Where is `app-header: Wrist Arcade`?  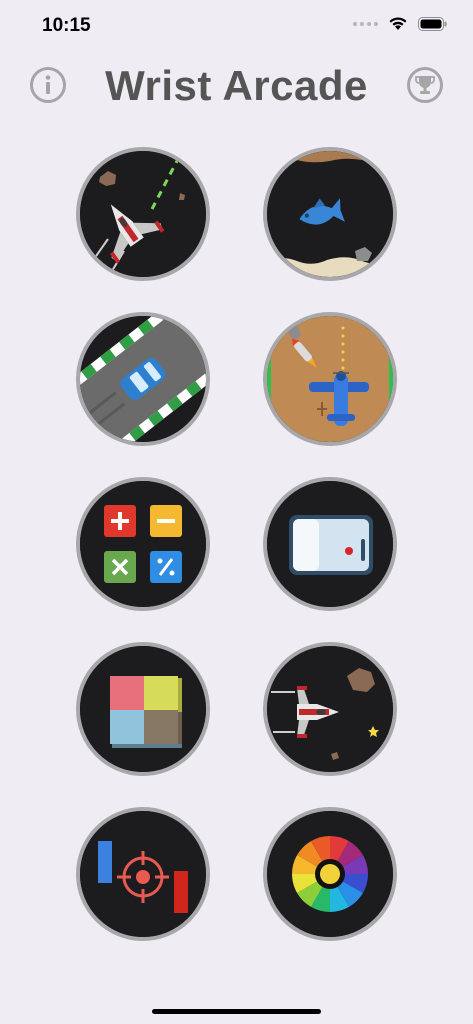 app-header: Wrist Arcade is located at coordinates (236, 86).